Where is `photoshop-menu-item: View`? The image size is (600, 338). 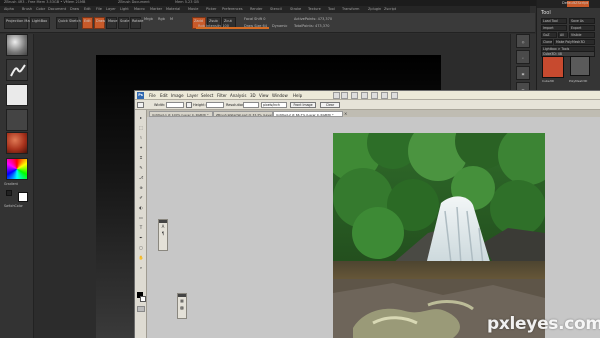 photoshop-menu-item: View is located at coordinates (264, 95).